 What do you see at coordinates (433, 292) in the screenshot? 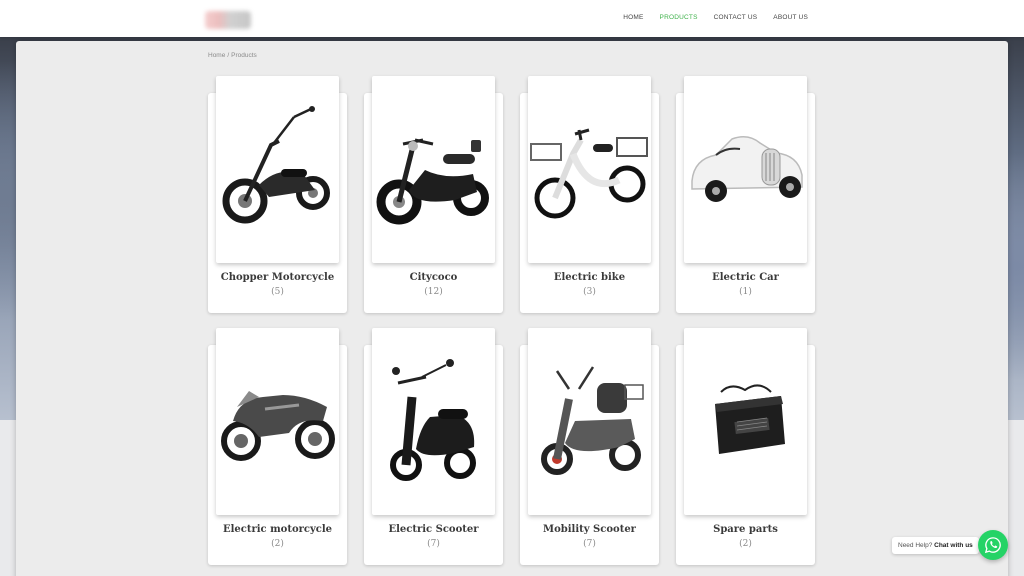
I see `product-count: 12` at bounding box center [433, 292].